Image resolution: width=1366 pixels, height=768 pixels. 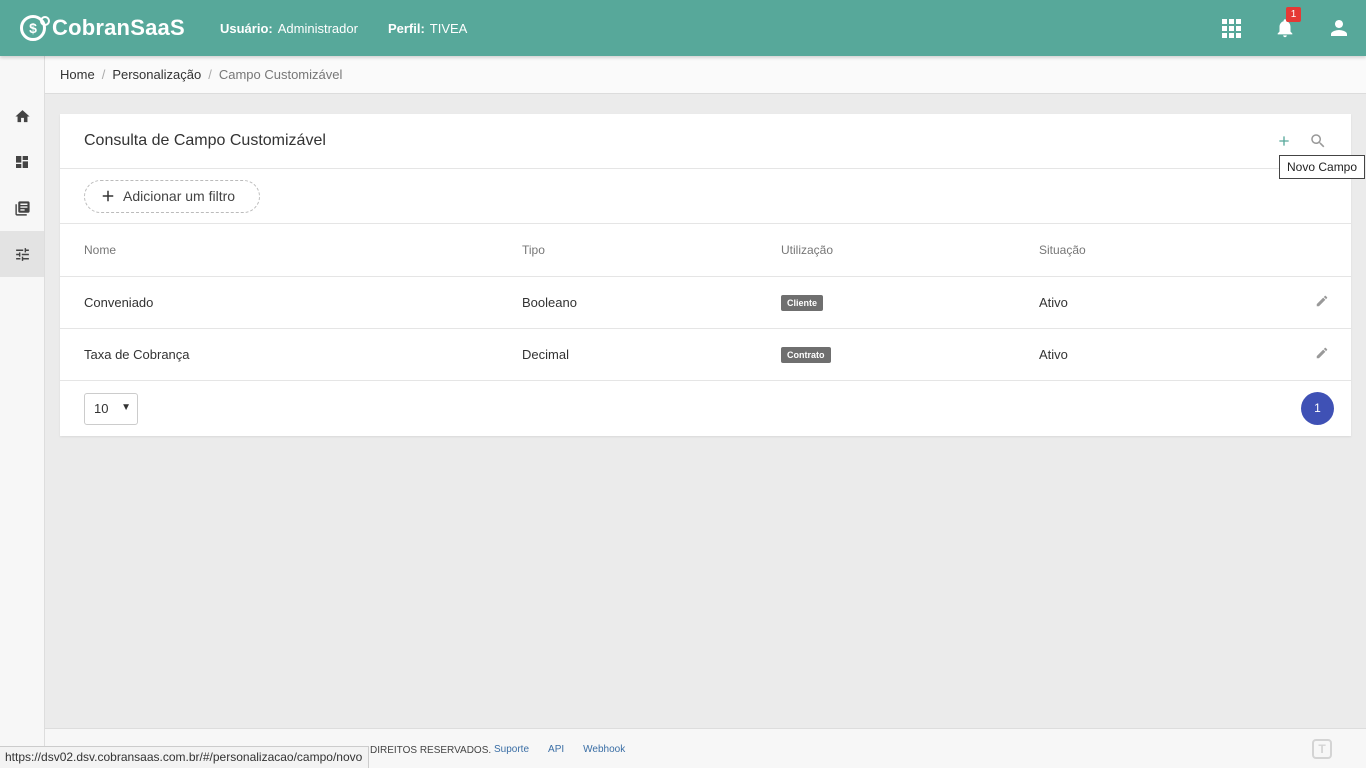 I want to click on sidebar-item-dashboard, so click(x=22, y=162).